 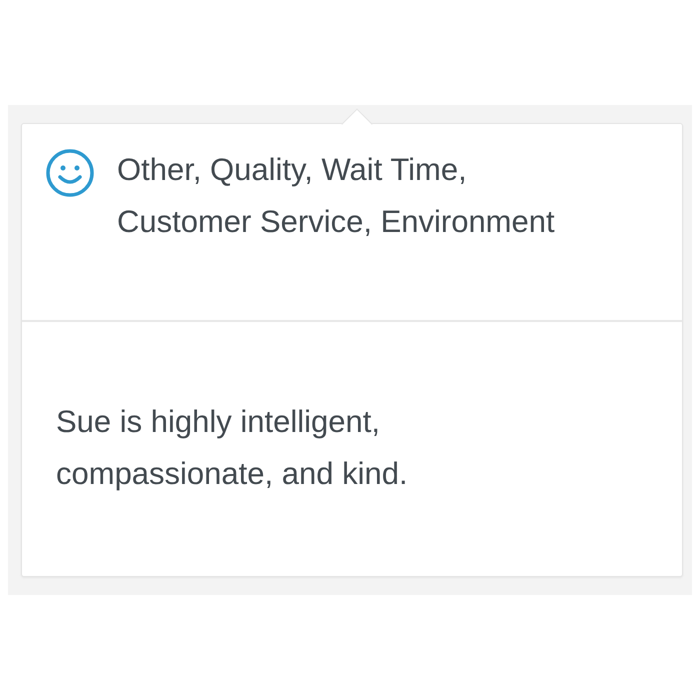 What do you see at coordinates (352, 220) in the screenshot?
I see `category-list: Other, Quality, Wait Time, Customer Service, Environment` at bounding box center [352, 220].